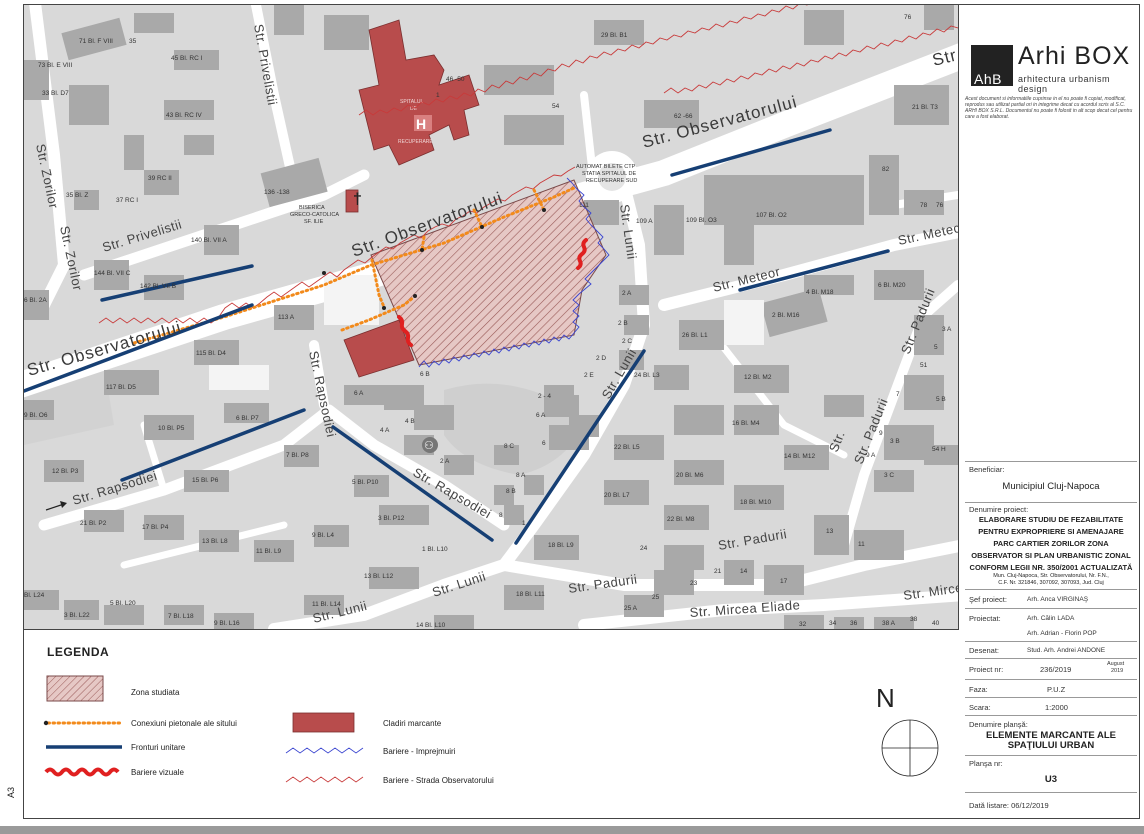 The height and width of the screenshot is (834, 1144). I want to click on ticket-machine-label-3: RECUPERARE SUD, so click(611, 181).